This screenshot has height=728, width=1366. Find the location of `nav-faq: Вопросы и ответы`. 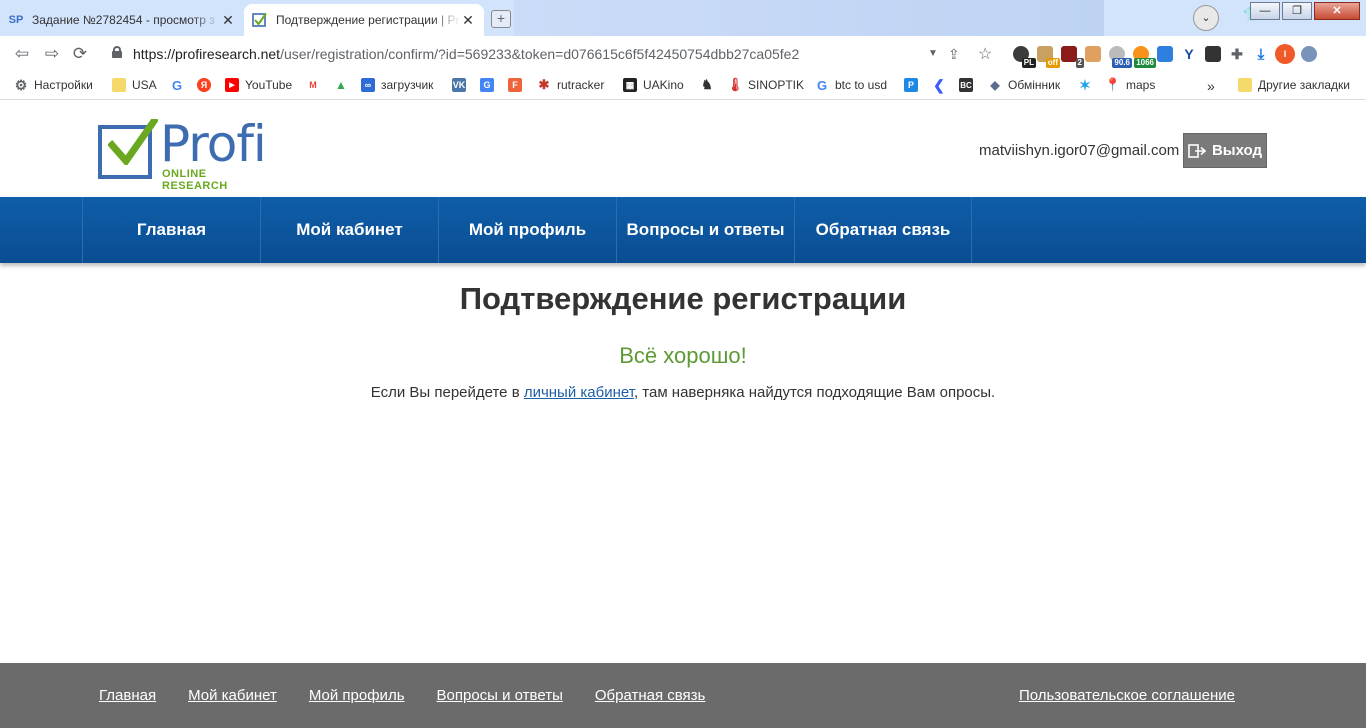

nav-faq: Вопросы и ответы is located at coordinates (705, 230).